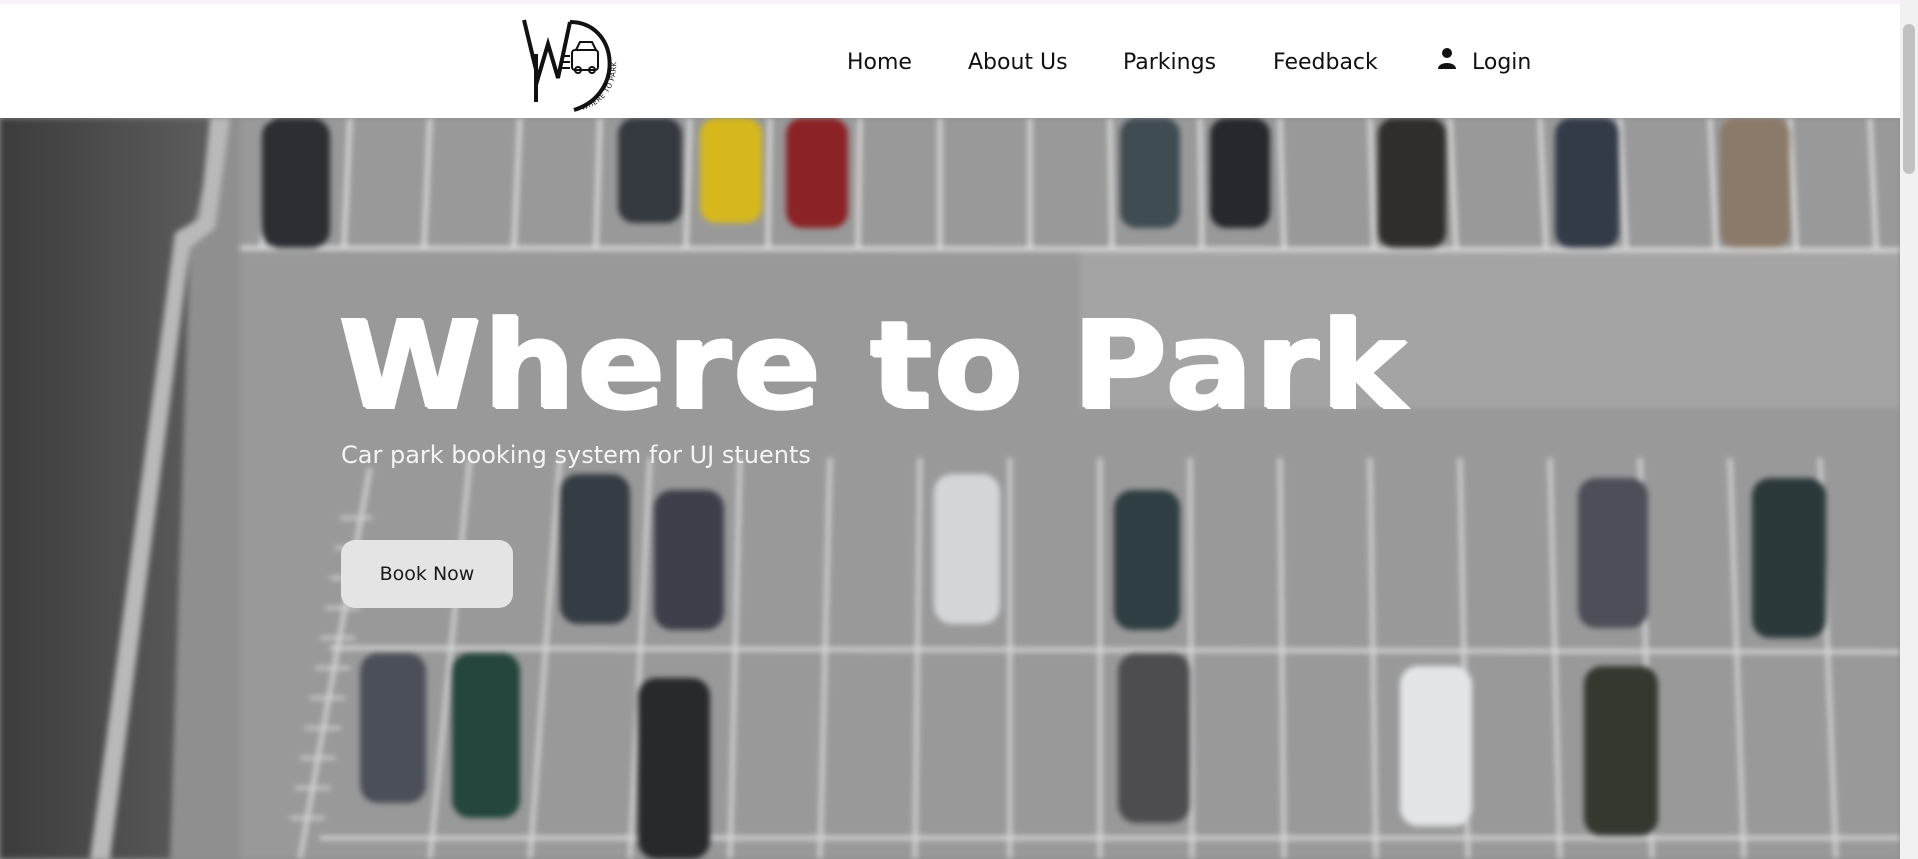  Describe the element at coordinates (1325, 63) in the screenshot. I see `nav-feedback-link: Feedback` at that location.